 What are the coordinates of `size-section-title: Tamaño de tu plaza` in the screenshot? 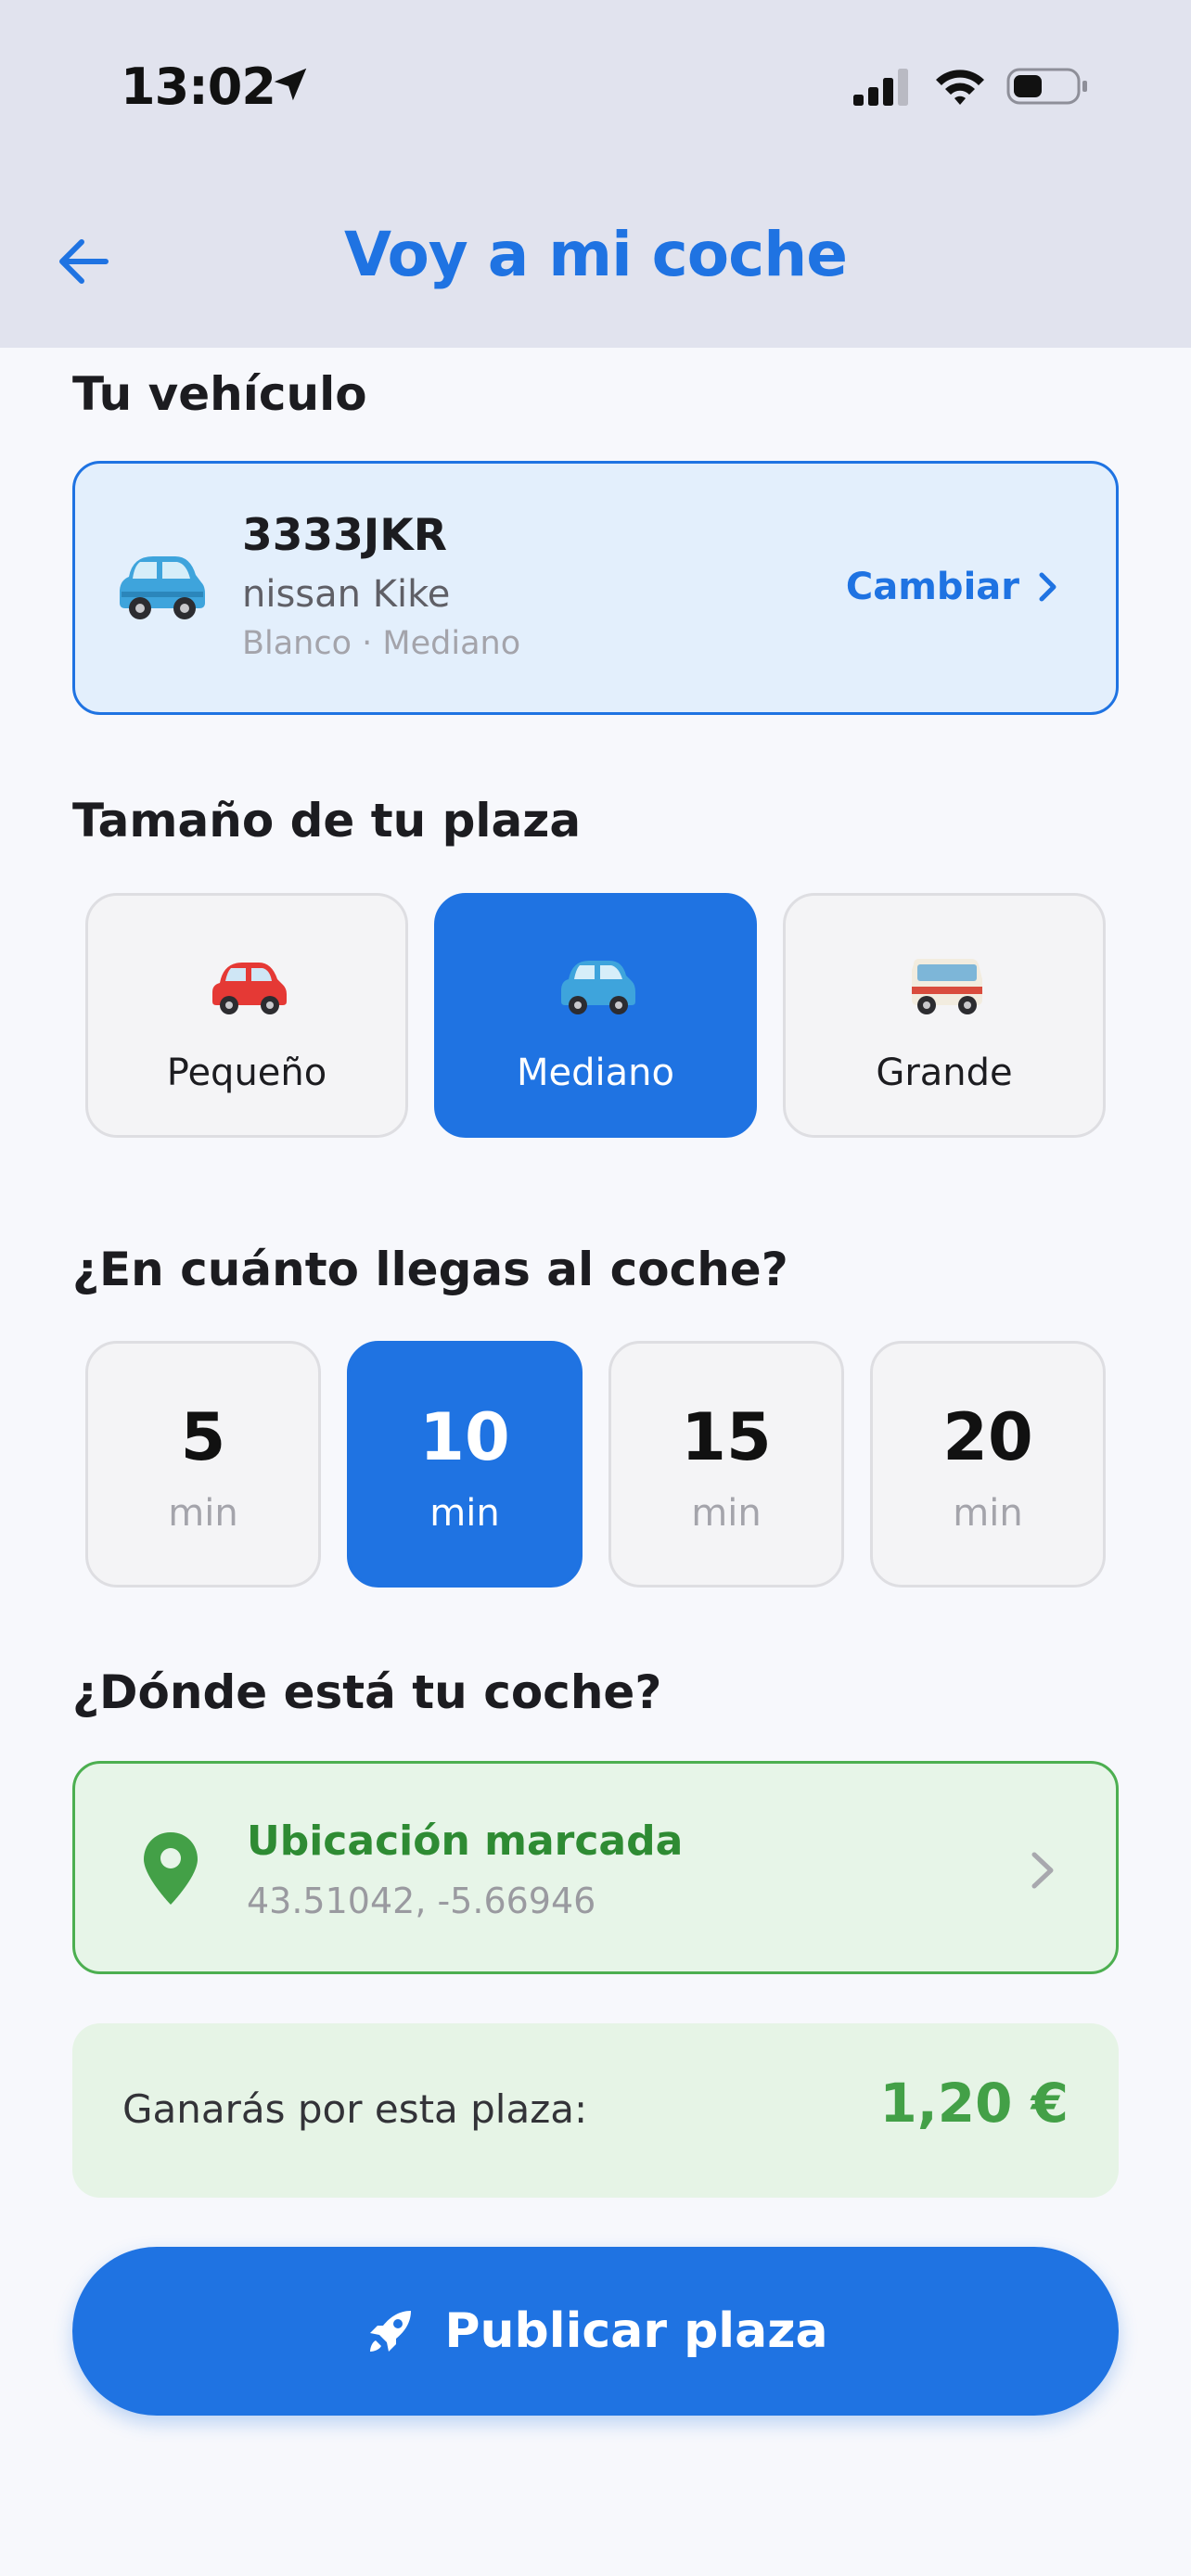 It's located at (327, 821).